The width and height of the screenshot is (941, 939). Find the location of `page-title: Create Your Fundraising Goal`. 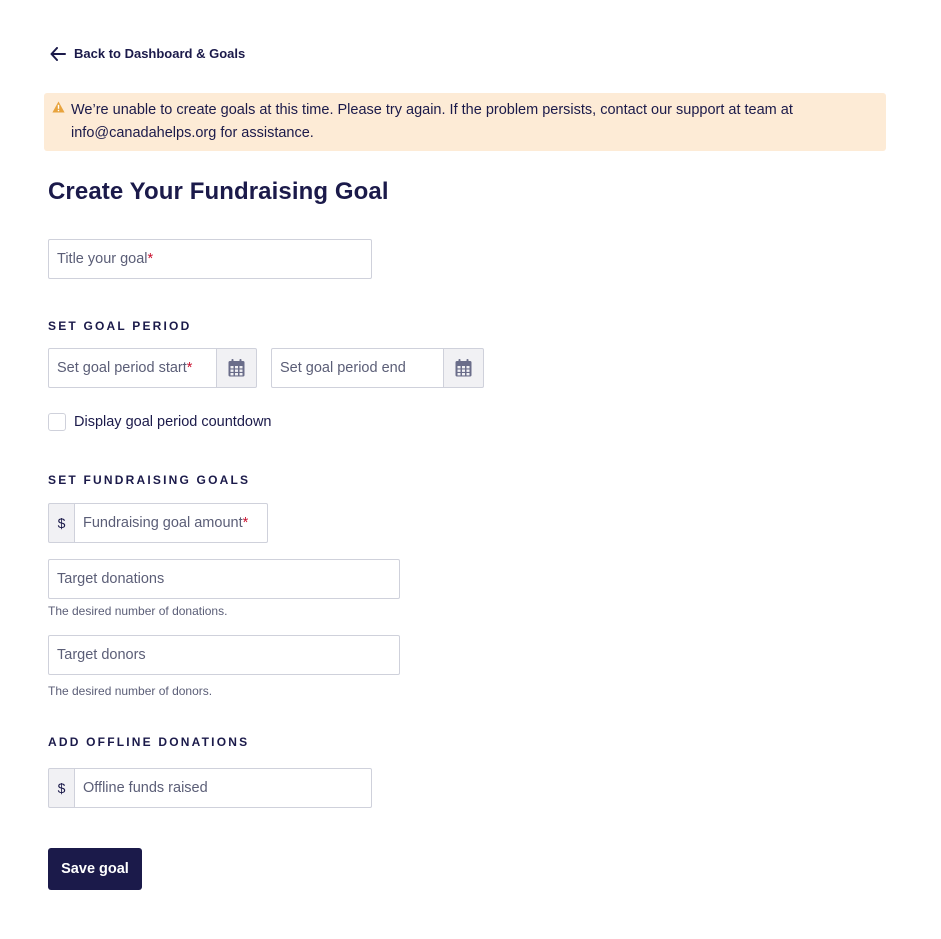

page-title: Create Your Fundraising Goal is located at coordinates (218, 191).